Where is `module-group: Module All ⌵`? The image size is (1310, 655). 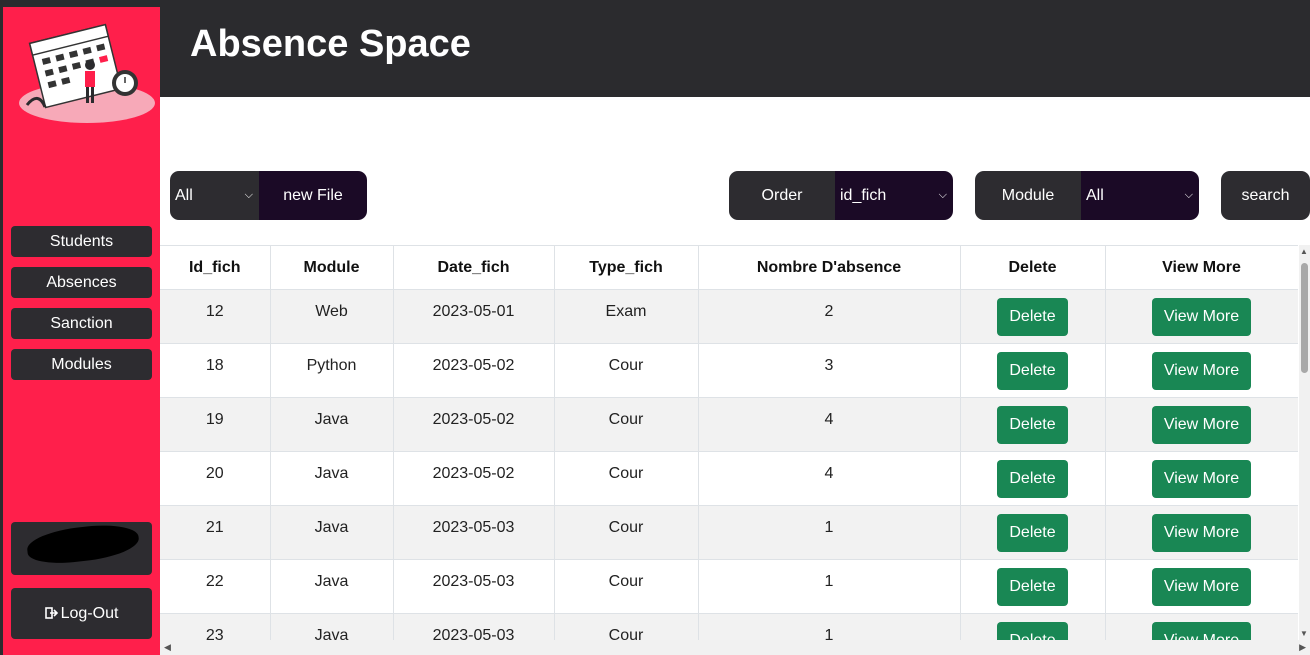 module-group: Module All ⌵ is located at coordinates (1087, 195).